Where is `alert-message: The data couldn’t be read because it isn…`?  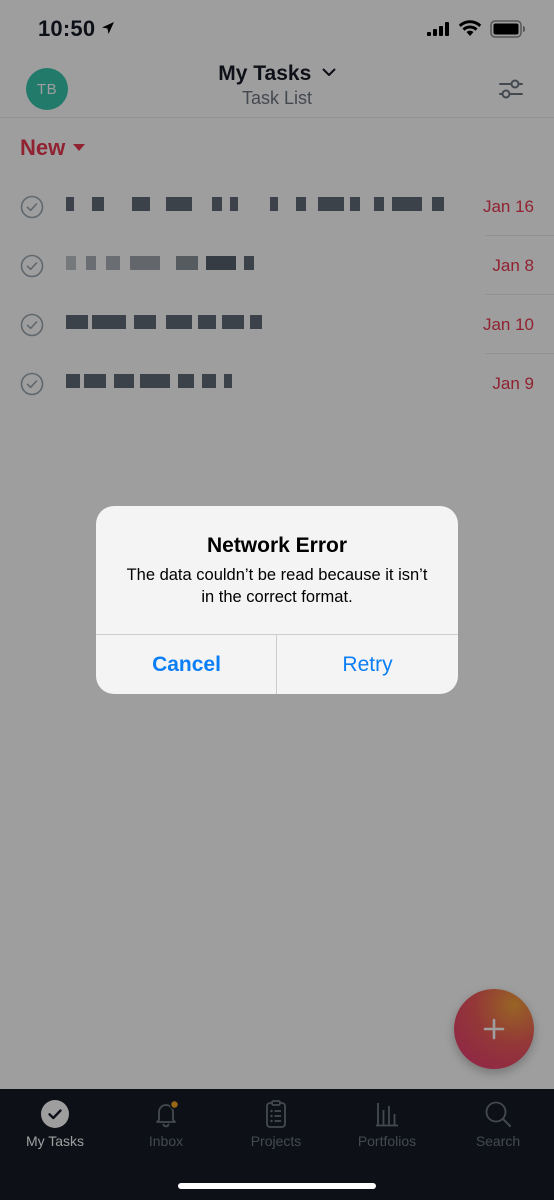 alert-message: The data couldn’t be read because it isn… is located at coordinates (277, 586).